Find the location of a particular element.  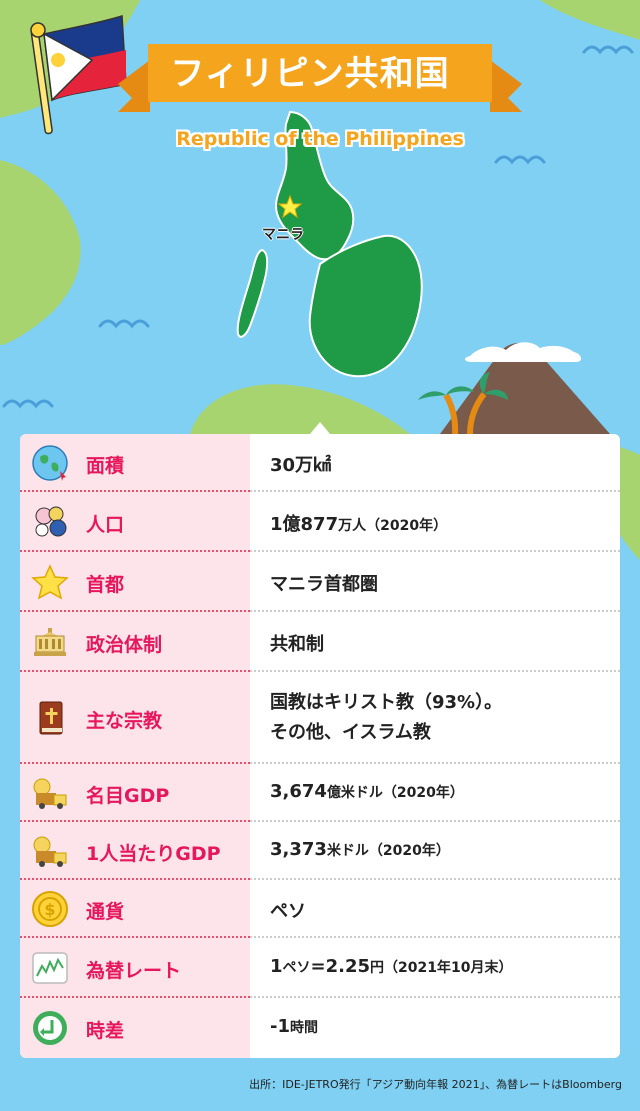

table-row-population: 人口 1億877万人（2020年） is located at coordinates (320, 522).